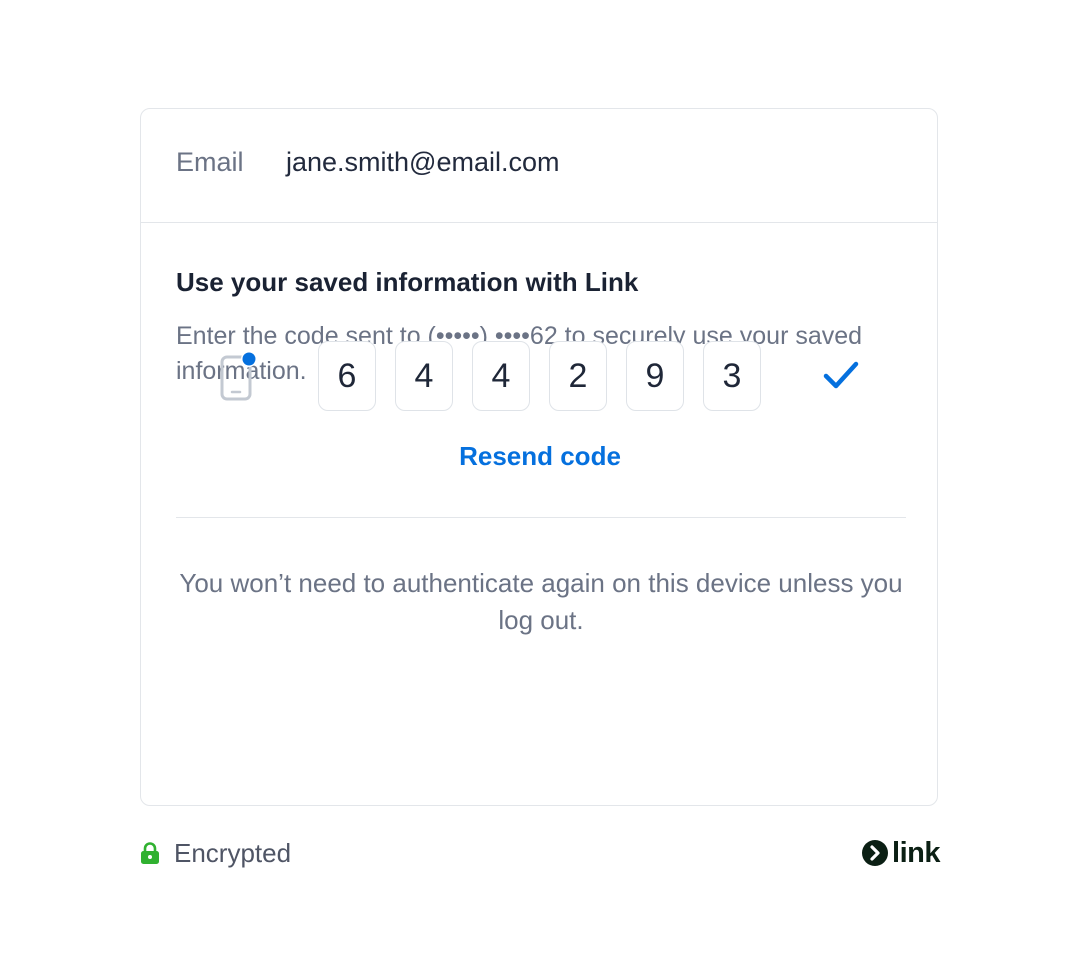  I want to click on divider, so click(541, 517).